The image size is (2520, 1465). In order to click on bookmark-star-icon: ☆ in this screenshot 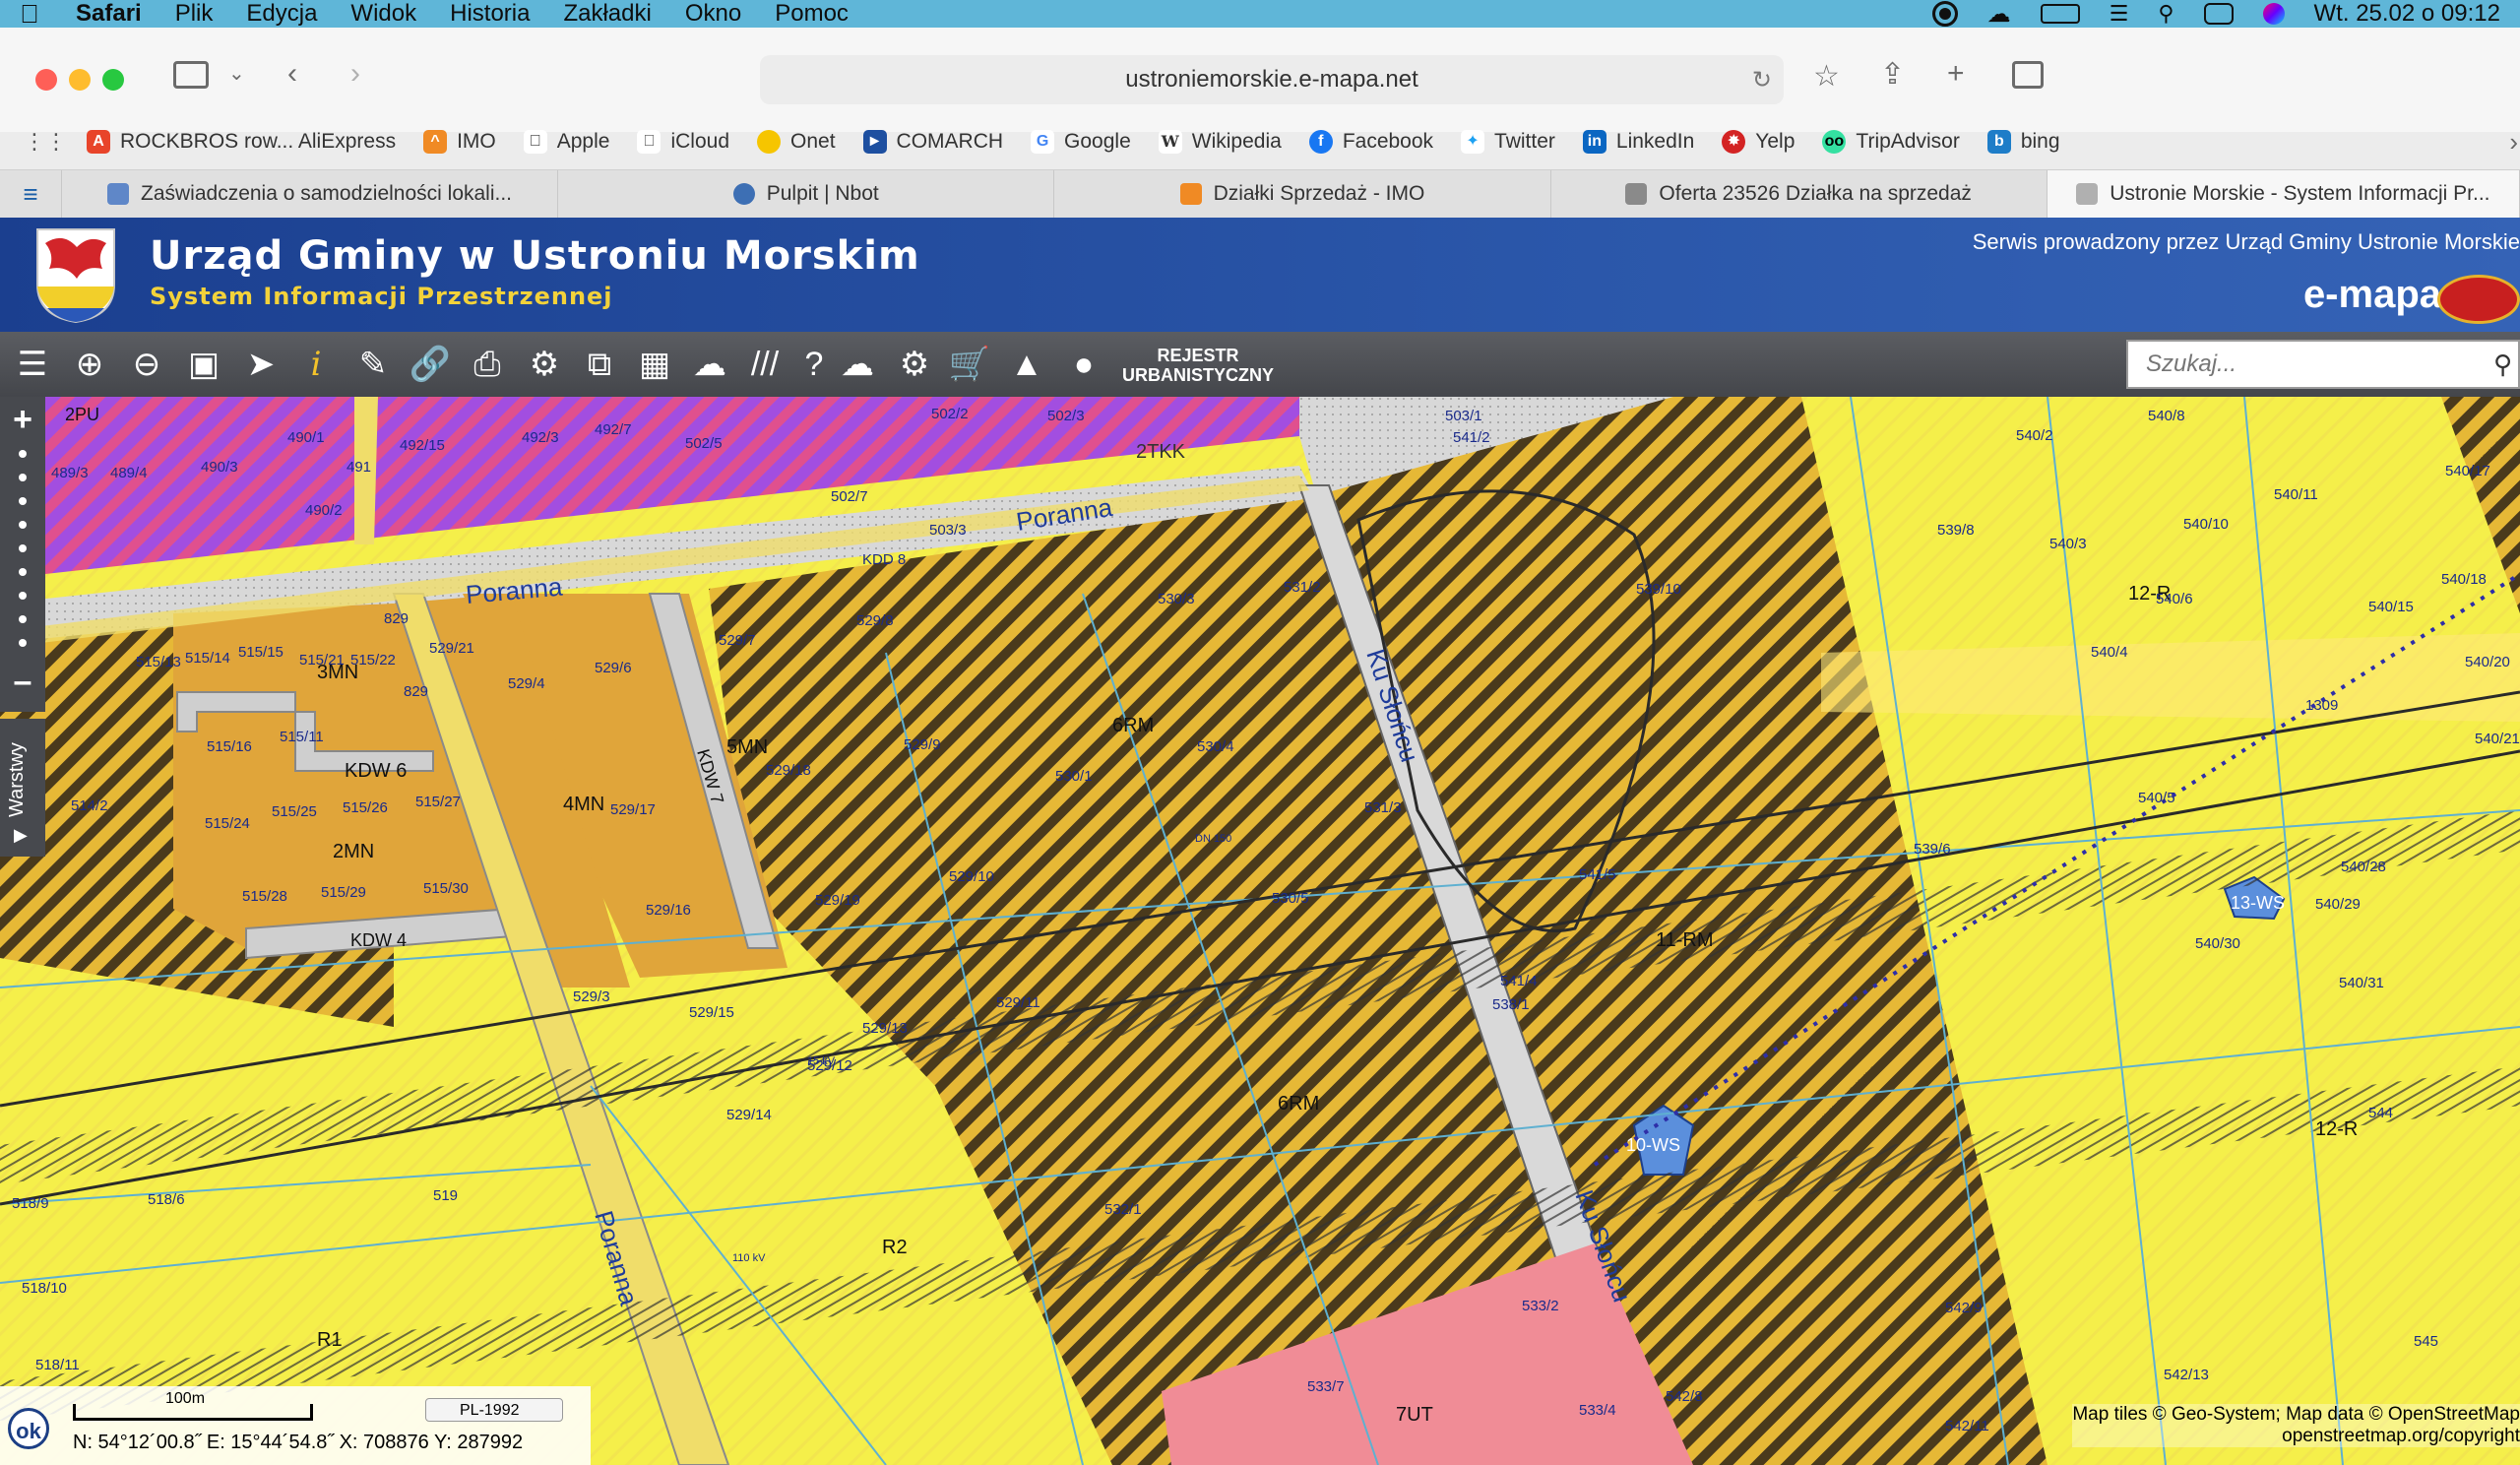, I will do `click(1826, 77)`.